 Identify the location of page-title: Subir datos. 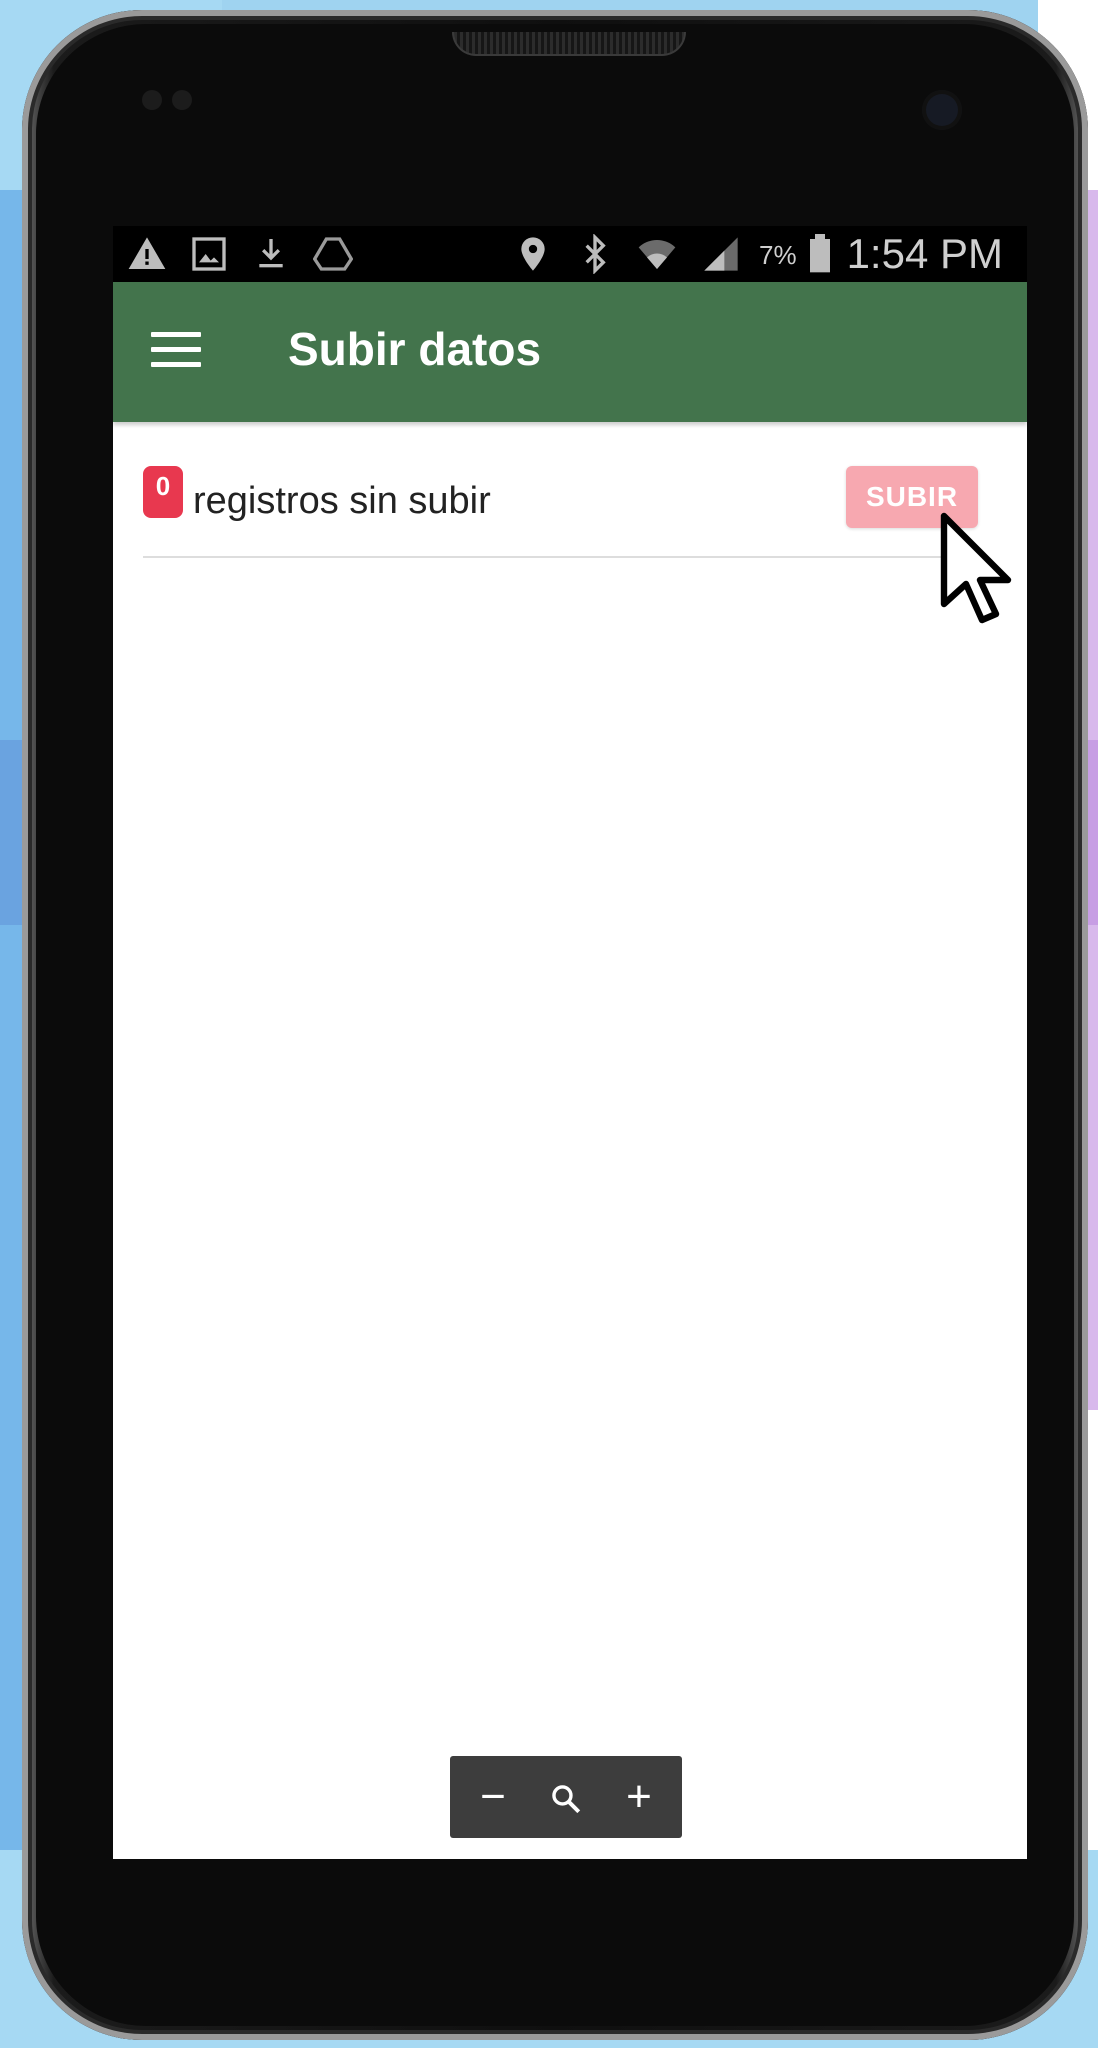
(415, 349).